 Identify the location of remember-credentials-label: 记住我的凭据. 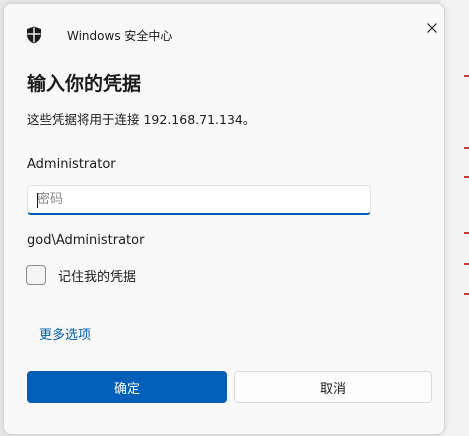
(97, 277).